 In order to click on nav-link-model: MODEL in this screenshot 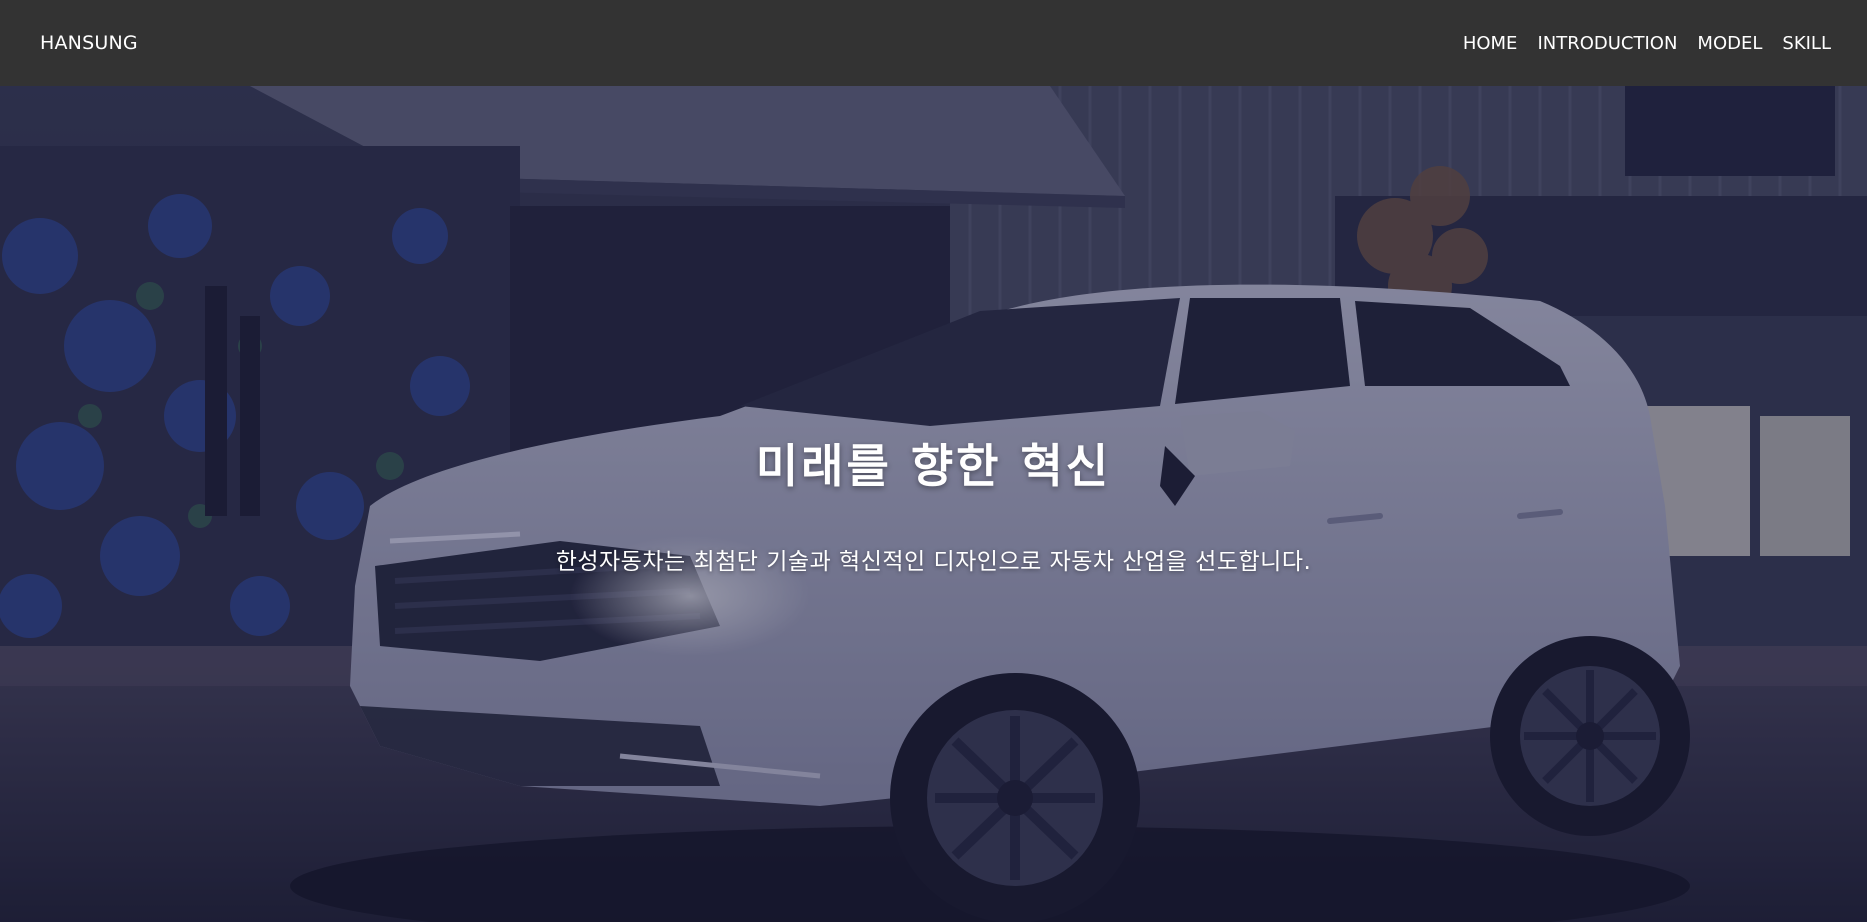, I will do `click(1729, 43)`.